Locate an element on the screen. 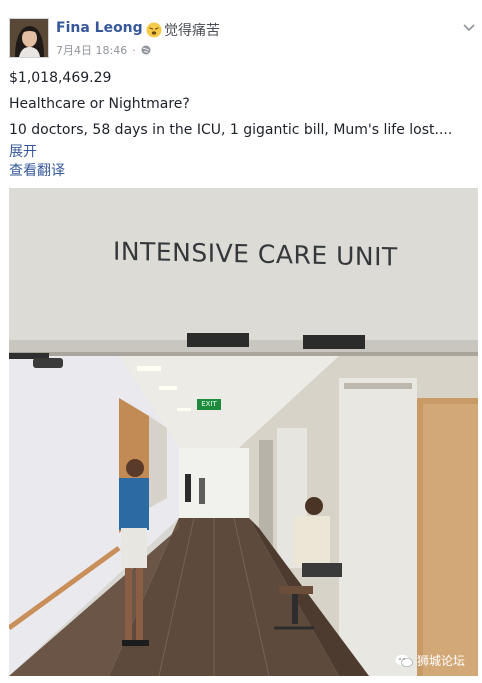 Image resolution: width=482 pixels, height=683 pixels. avatar-photo is located at coordinates (29, 38).